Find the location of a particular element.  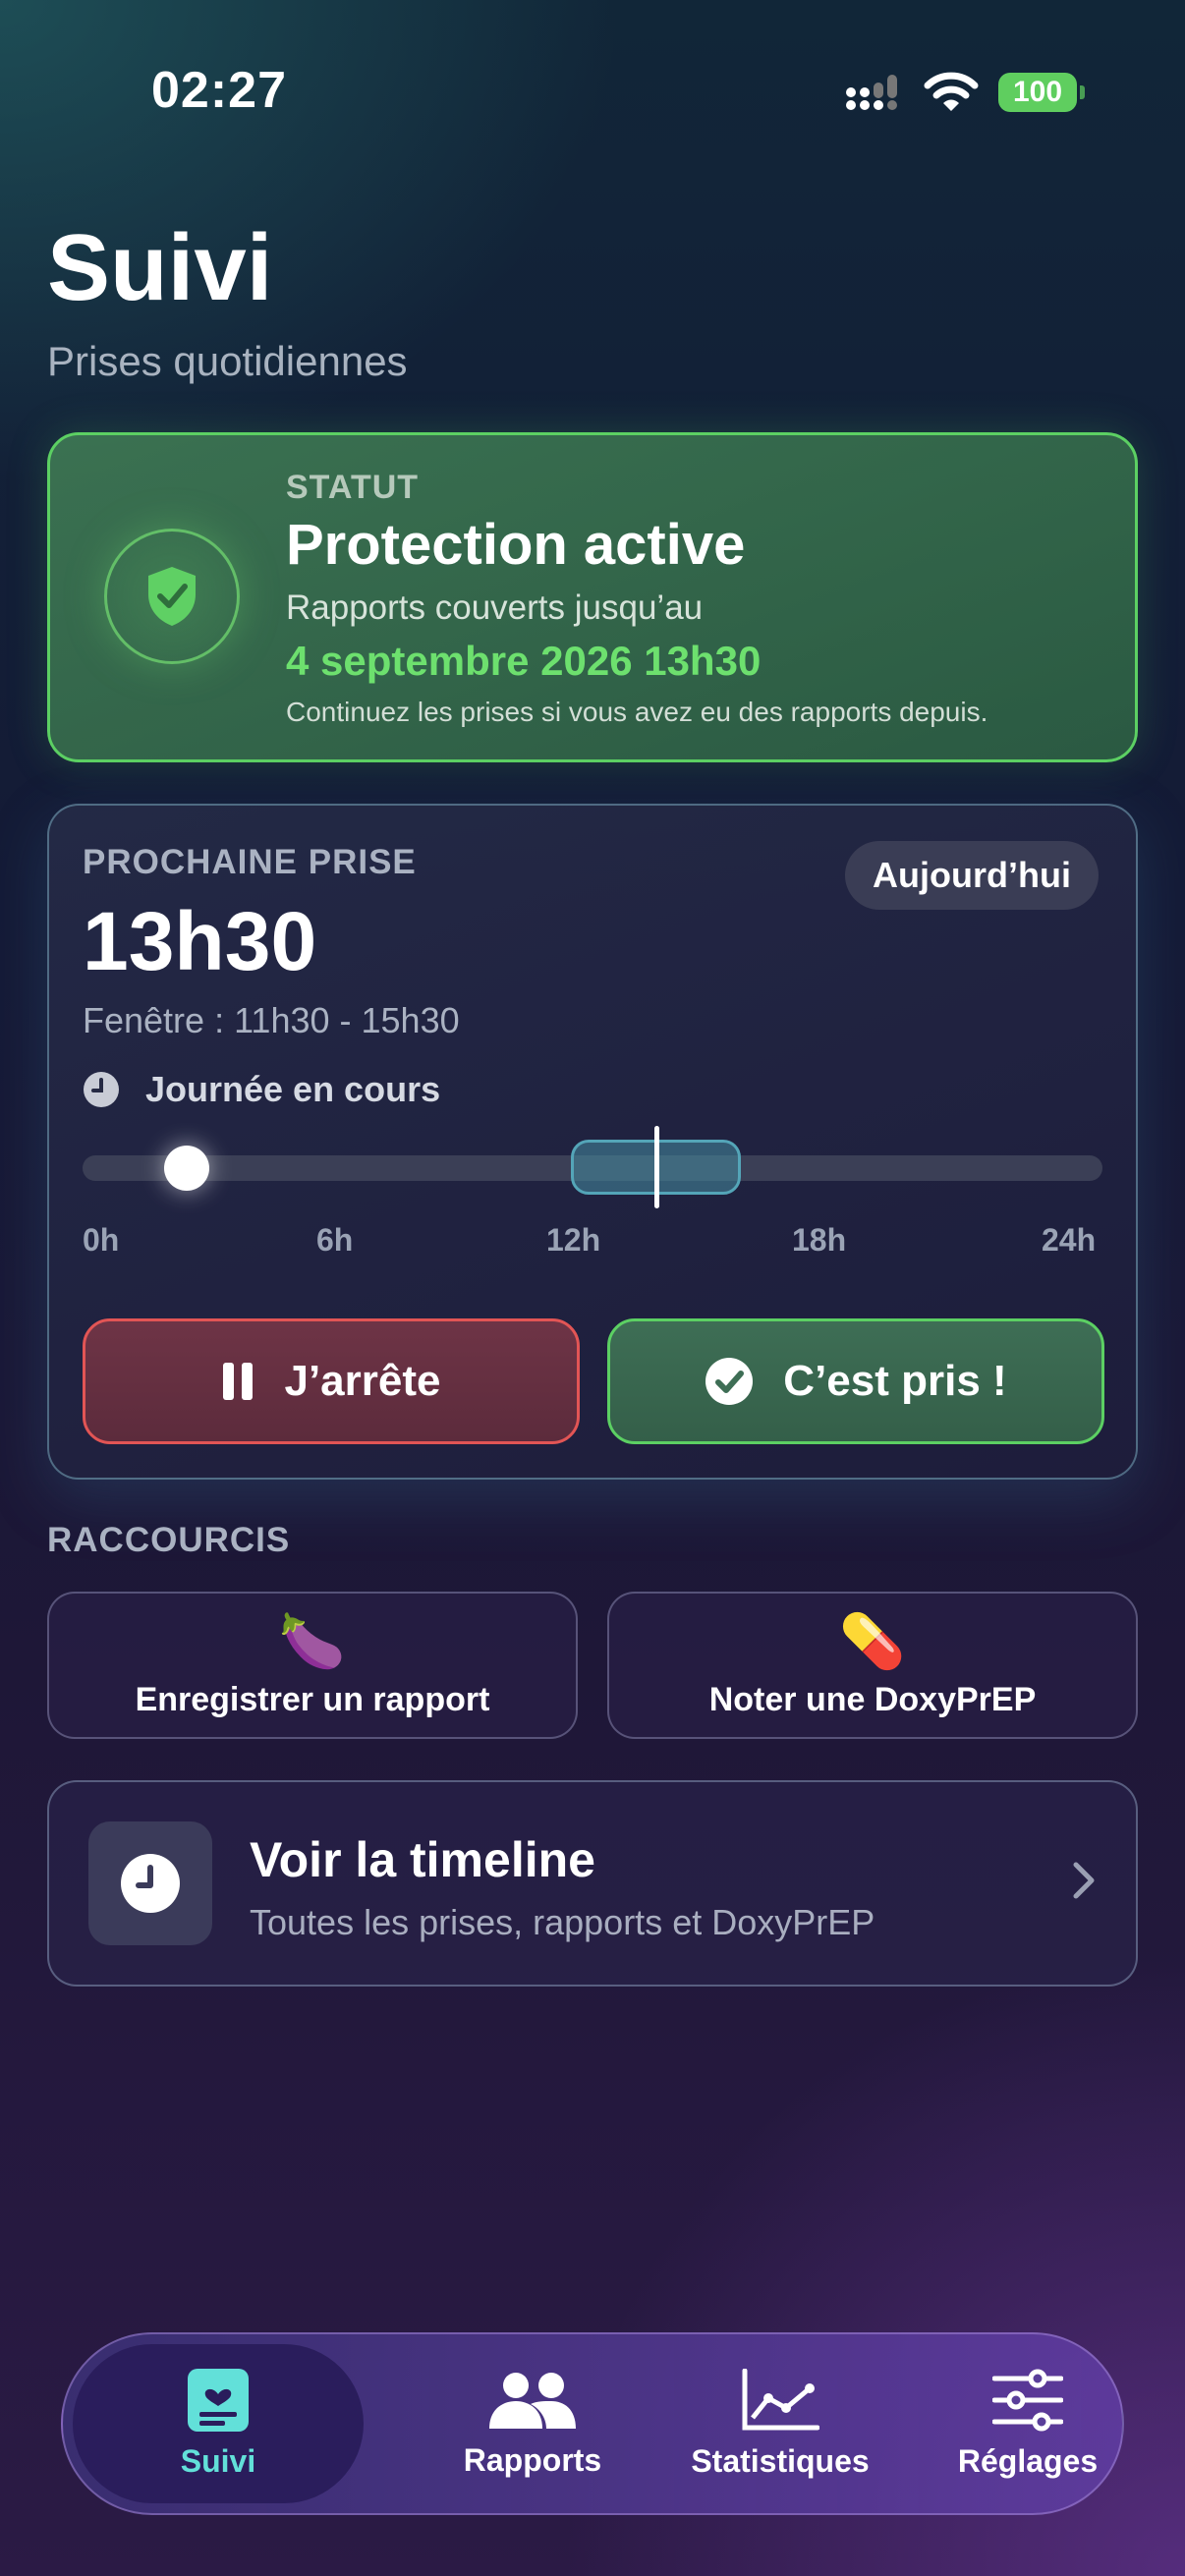

timeline-subtitle: Toutes les prises, rapports et DoxyPrEP is located at coordinates (563, 1922).